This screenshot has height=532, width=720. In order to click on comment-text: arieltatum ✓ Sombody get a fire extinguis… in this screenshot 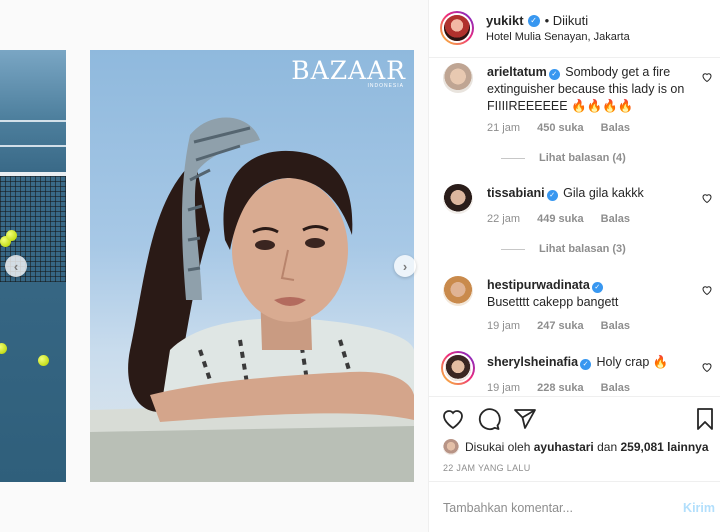, I will do `click(587, 89)`.